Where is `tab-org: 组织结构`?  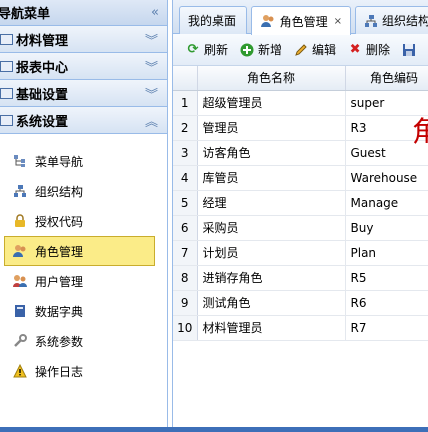
tab-org: 组织结构 is located at coordinates (391, 20).